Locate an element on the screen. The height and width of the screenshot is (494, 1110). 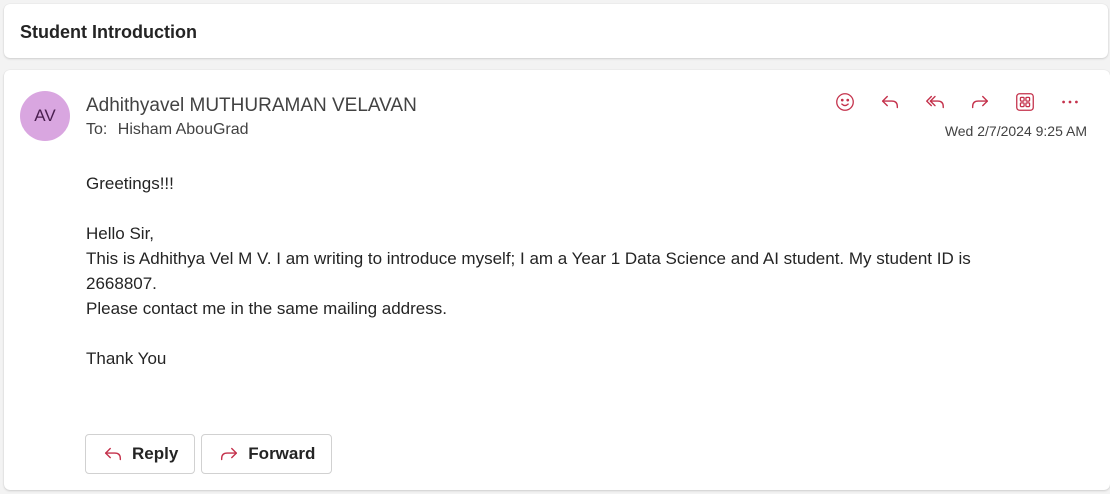
apps-button is located at coordinates (1024, 102).